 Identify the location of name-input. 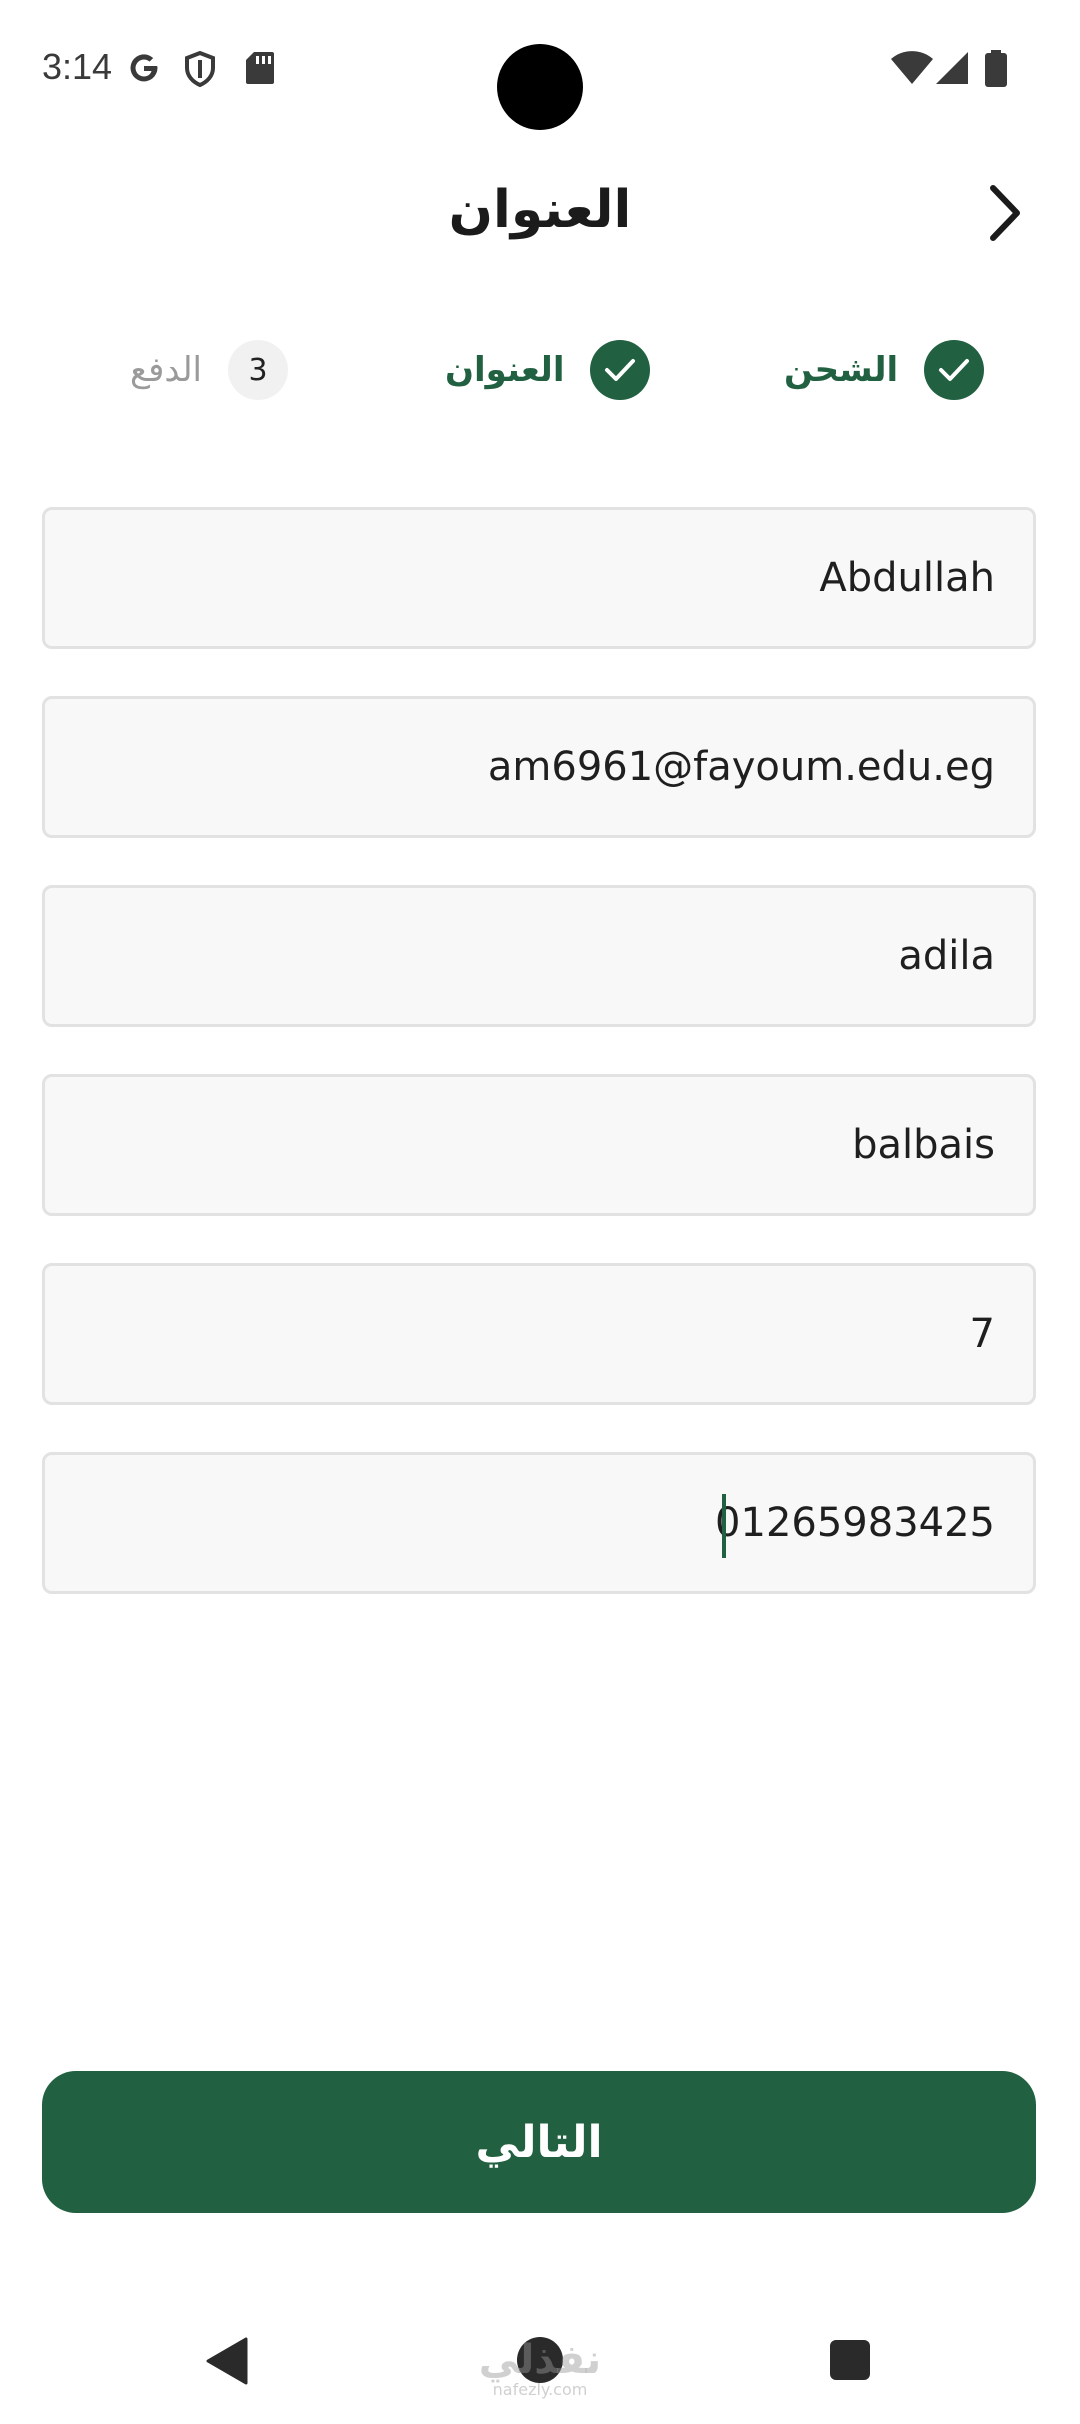
(539, 578).